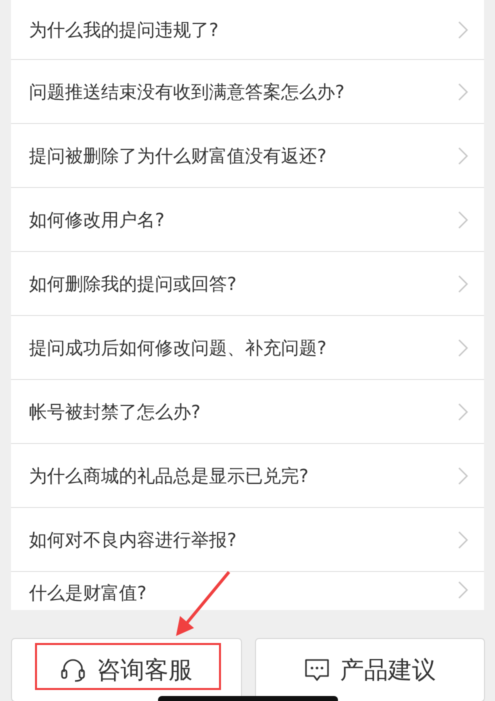  Describe the element at coordinates (247, 92) in the screenshot. I see `faq-item: 问题推送结束没有收到满意答案怎么办?` at that location.